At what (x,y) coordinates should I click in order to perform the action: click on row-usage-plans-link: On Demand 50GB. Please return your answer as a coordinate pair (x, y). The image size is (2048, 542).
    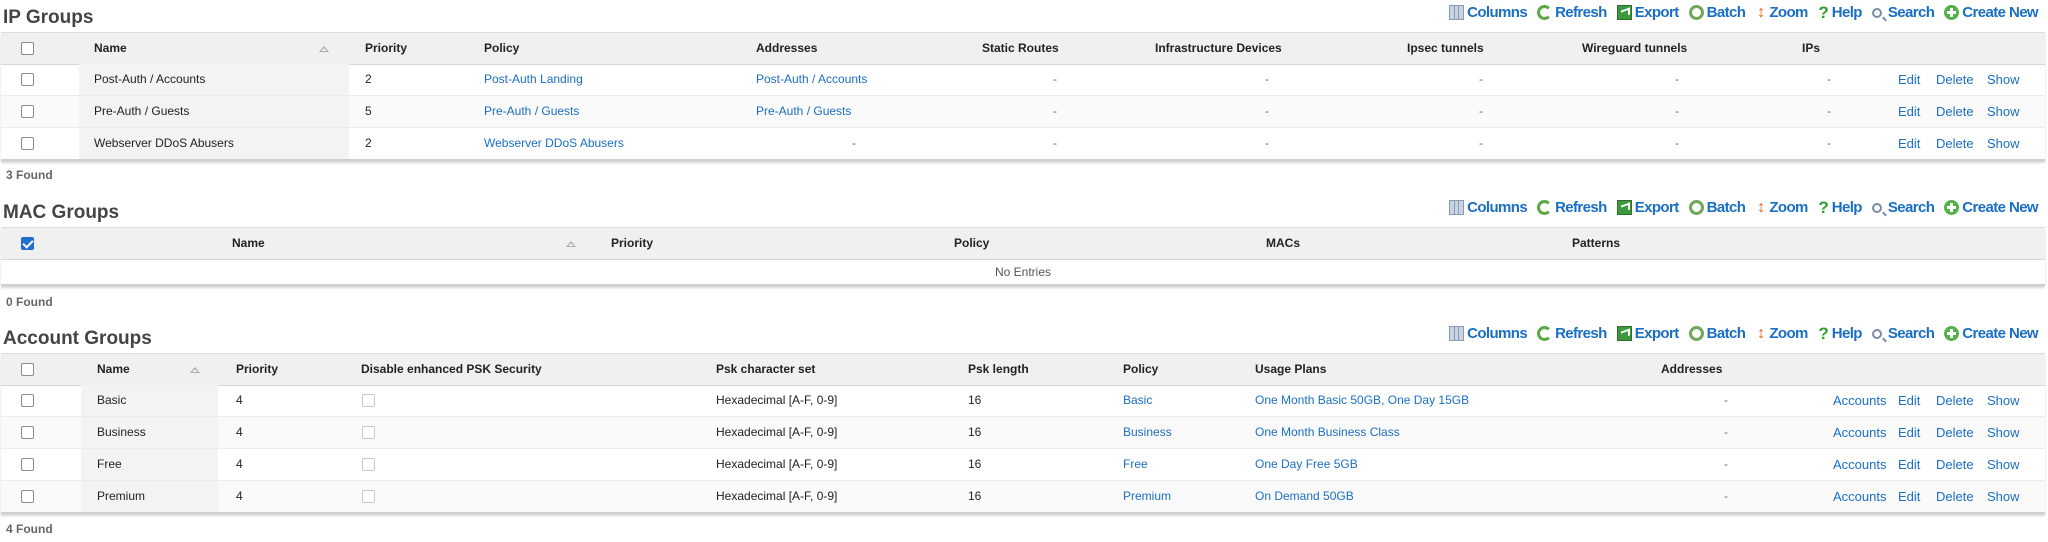
    Looking at the image, I should click on (1304, 496).